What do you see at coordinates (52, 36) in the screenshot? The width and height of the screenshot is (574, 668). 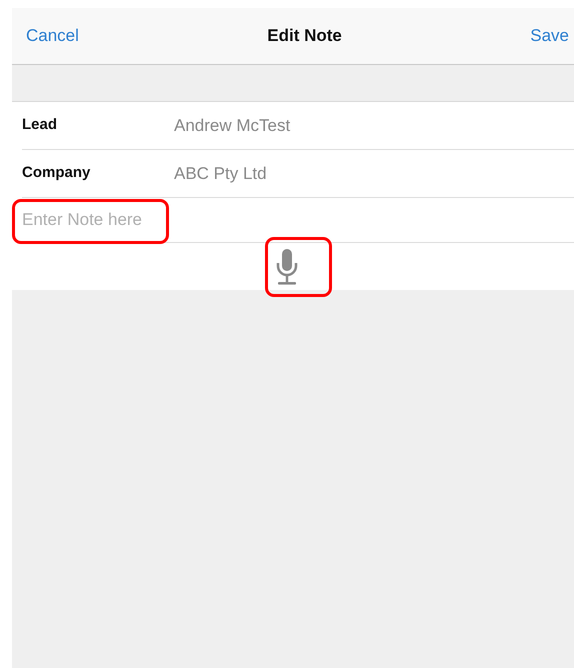 I see `cancel-button: Cancel` at bounding box center [52, 36].